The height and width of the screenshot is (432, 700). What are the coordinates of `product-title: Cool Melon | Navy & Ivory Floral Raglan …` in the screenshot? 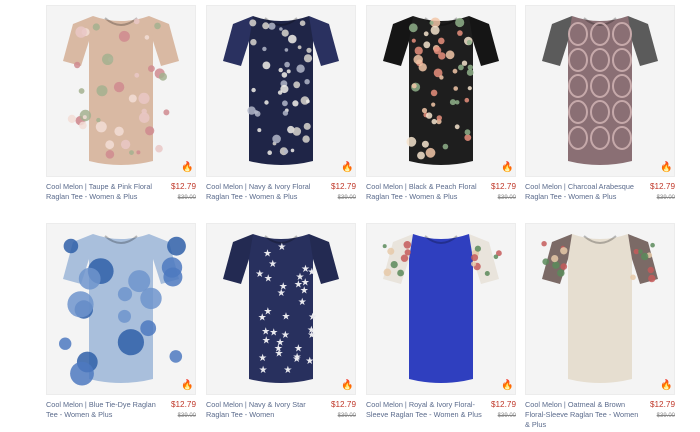 It's located at (265, 192).